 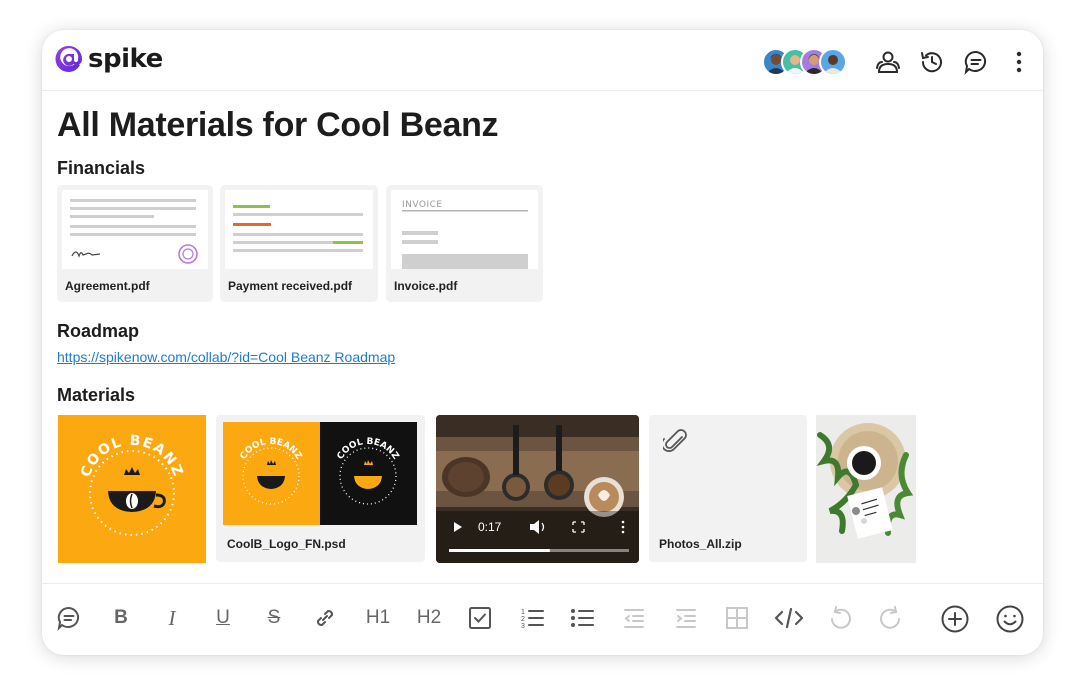 I want to click on redo-button, so click(x=891, y=618).